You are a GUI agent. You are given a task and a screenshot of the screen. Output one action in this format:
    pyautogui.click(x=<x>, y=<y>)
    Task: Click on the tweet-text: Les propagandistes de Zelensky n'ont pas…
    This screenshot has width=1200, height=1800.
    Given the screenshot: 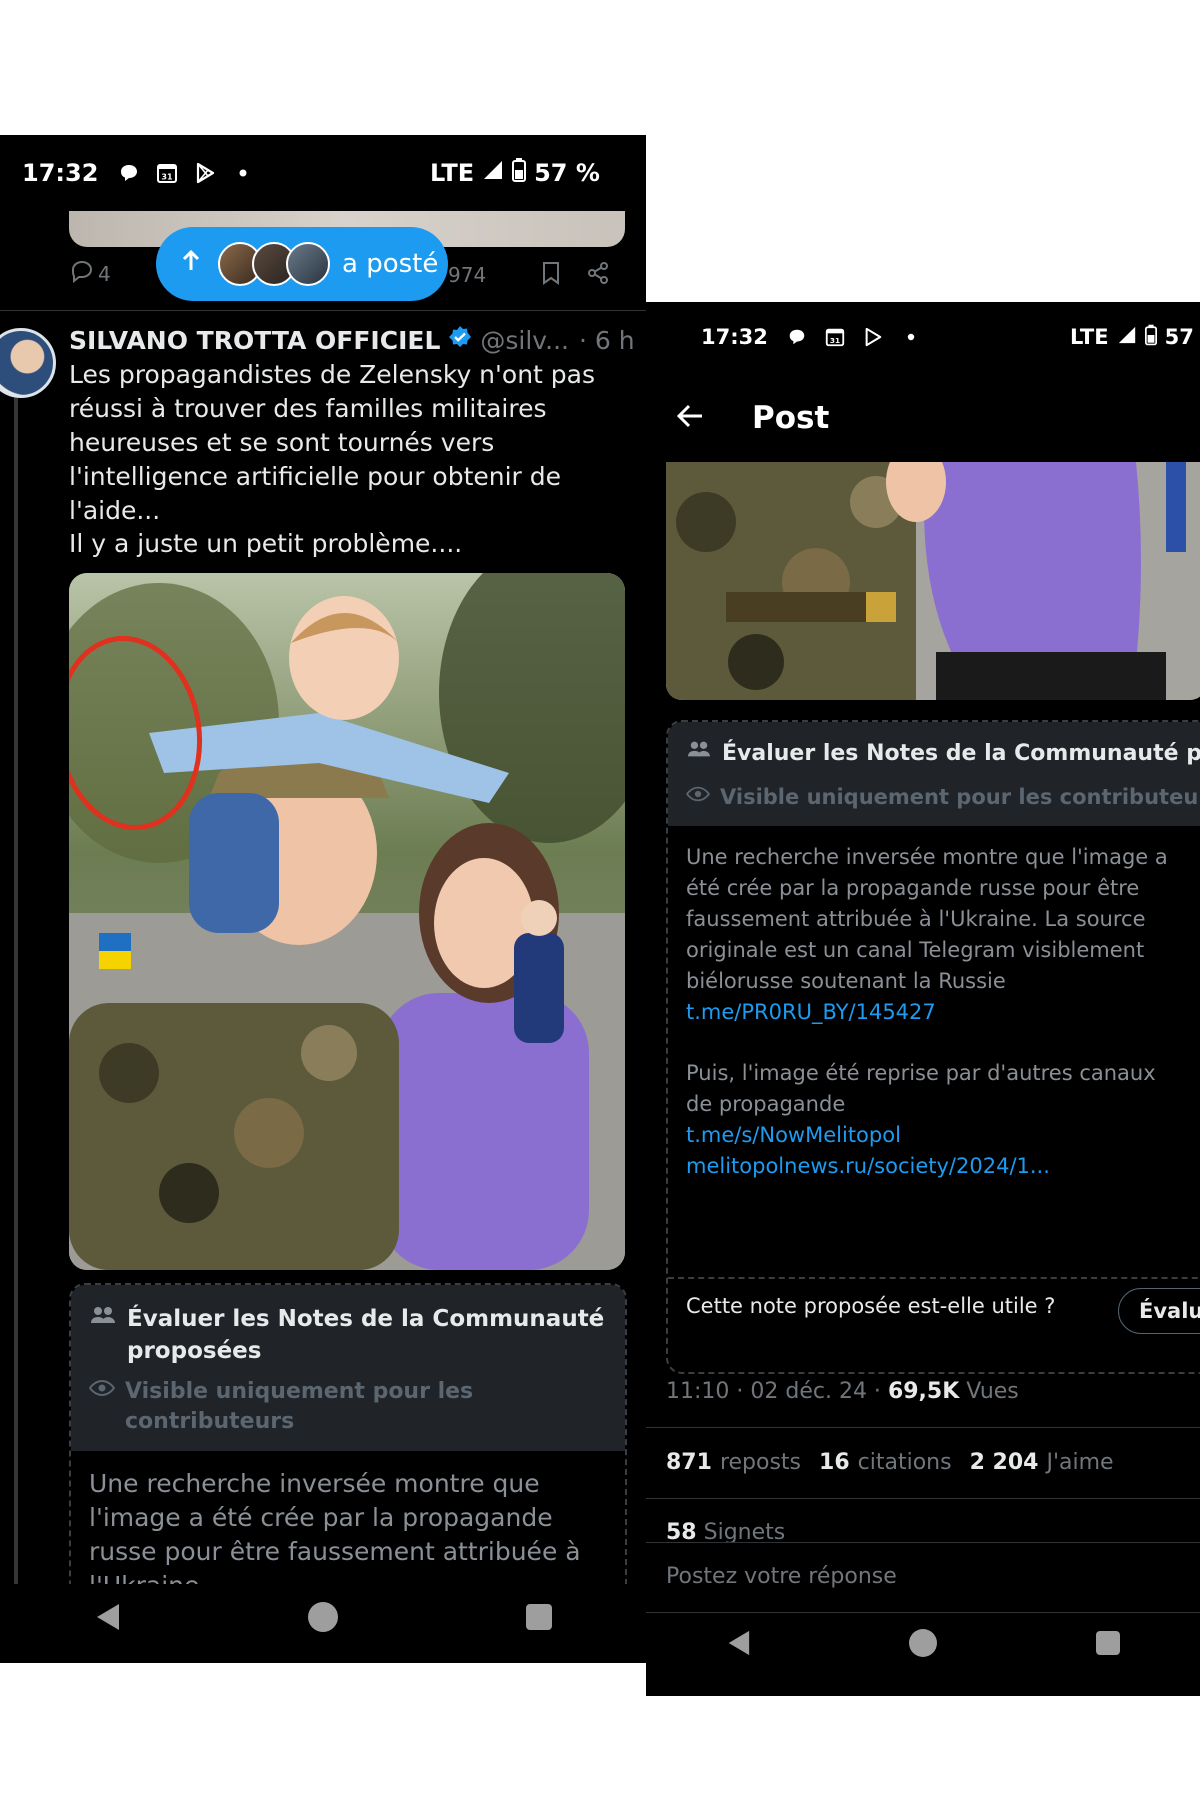 What is the action you would take?
    pyautogui.click(x=332, y=442)
    